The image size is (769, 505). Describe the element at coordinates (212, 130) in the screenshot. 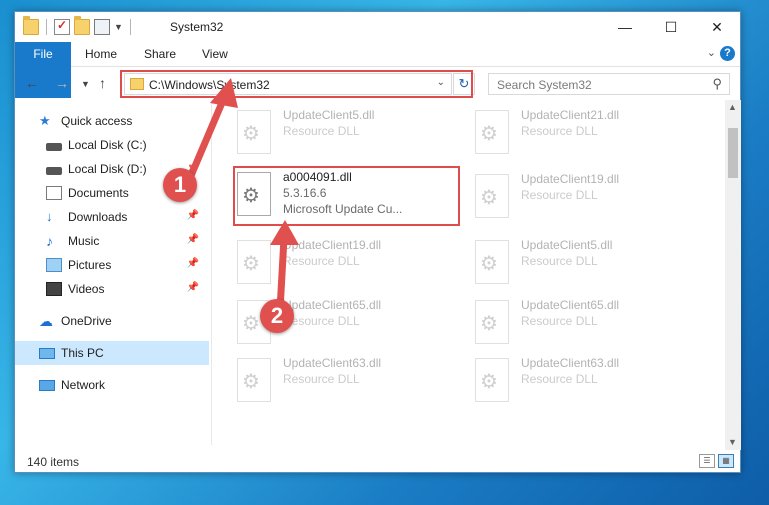

I see `arrow-to-address-bar` at that location.